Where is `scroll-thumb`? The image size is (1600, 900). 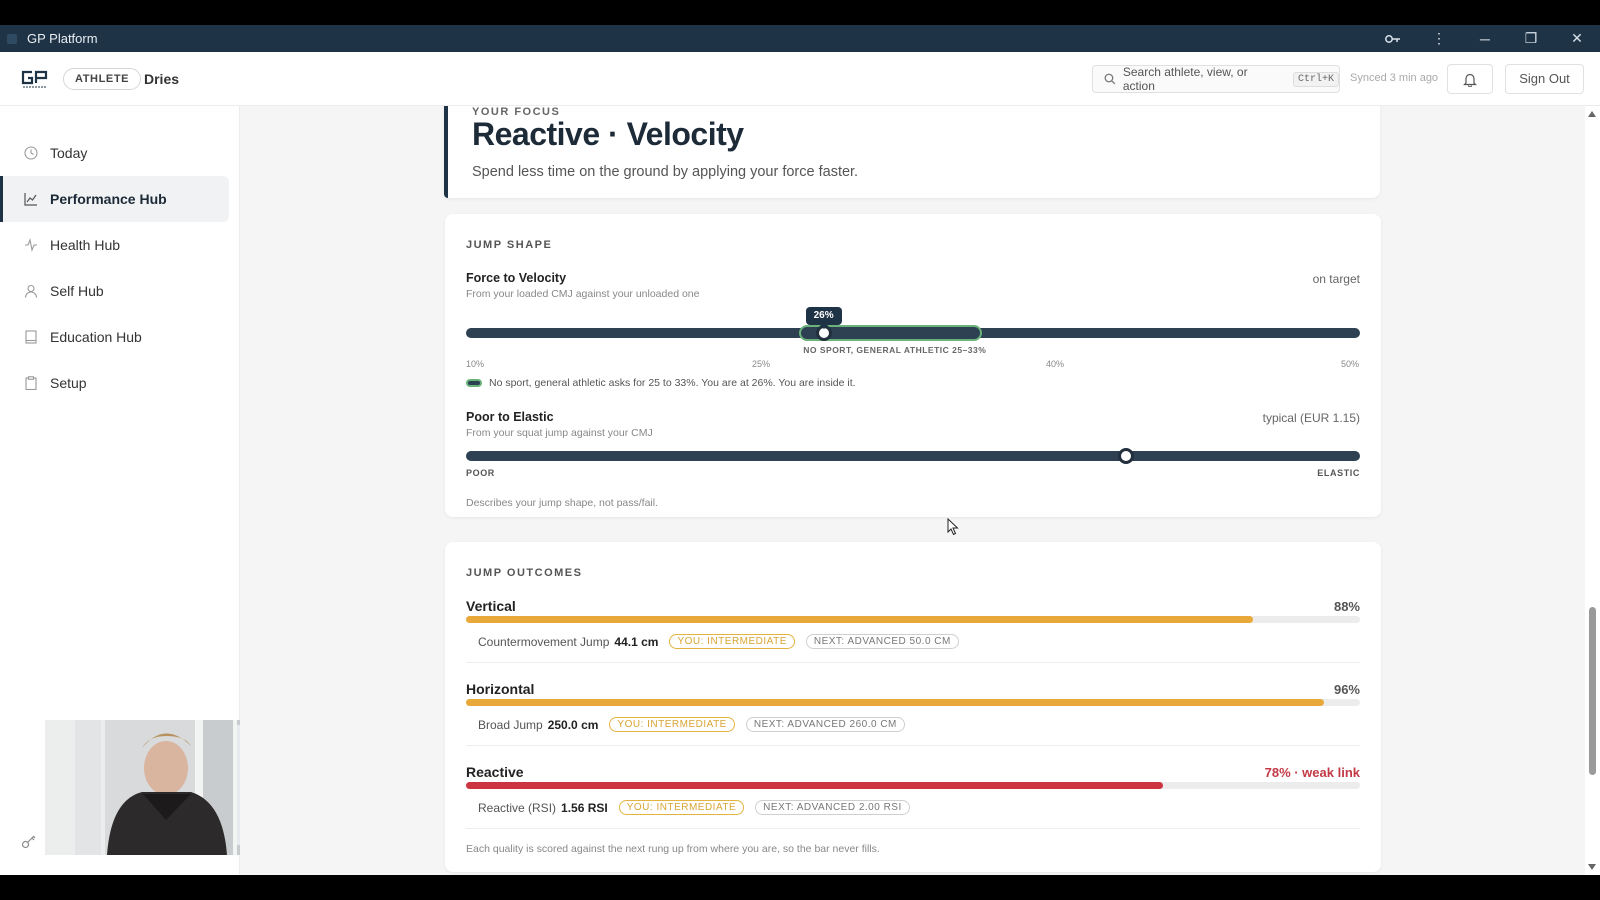
scroll-thumb is located at coordinates (1592, 691).